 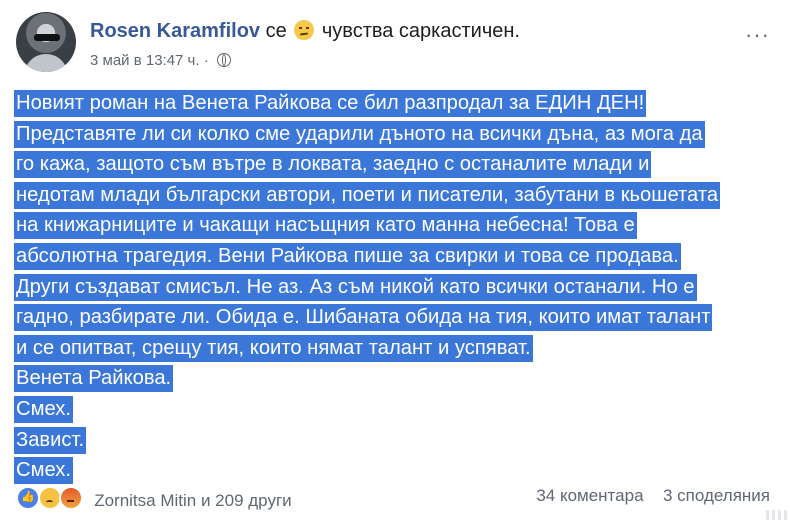 What do you see at coordinates (49, 498) in the screenshot?
I see `sad-icon` at bounding box center [49, 498].